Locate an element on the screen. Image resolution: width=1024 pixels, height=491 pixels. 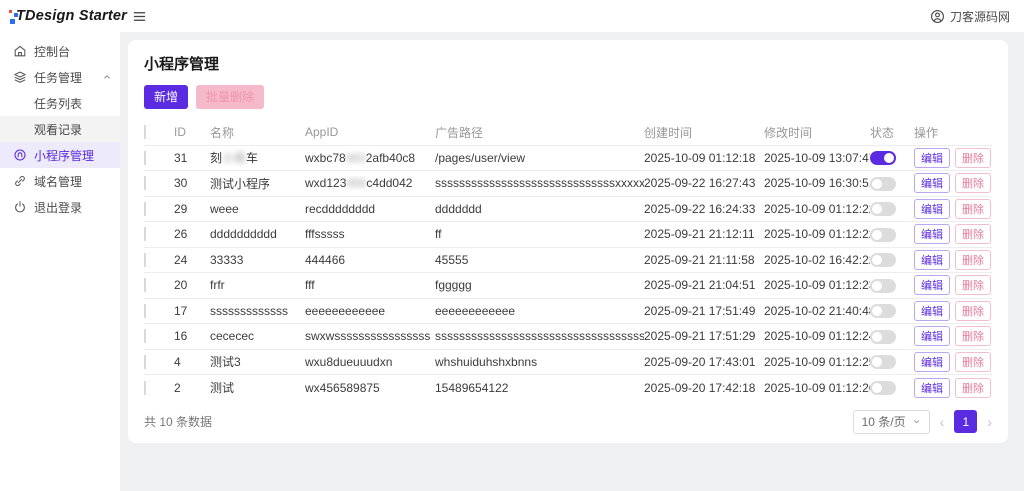
sidebar-item-label: 观看记录 is located at coordinates (58, 129).